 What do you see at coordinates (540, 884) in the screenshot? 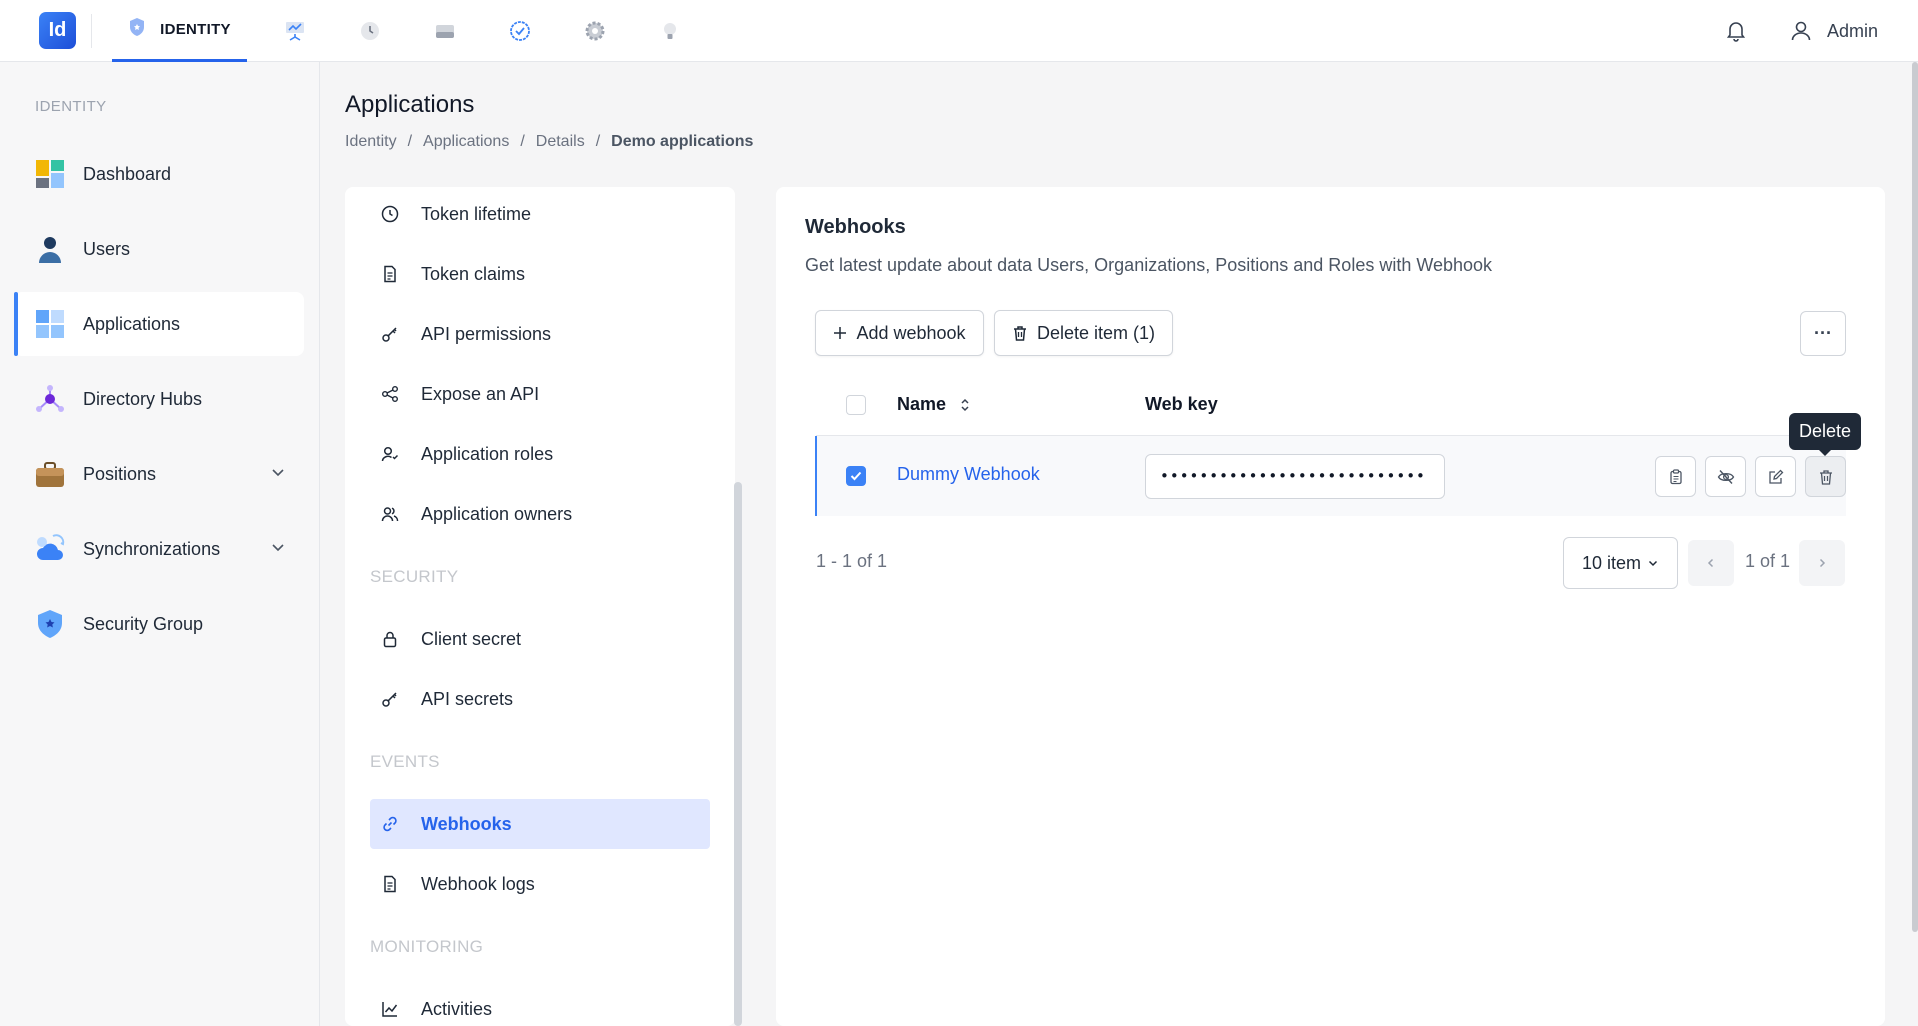
I see `menu-item-webhook-logs: Webhook logs` at bounding box center [540, 884].